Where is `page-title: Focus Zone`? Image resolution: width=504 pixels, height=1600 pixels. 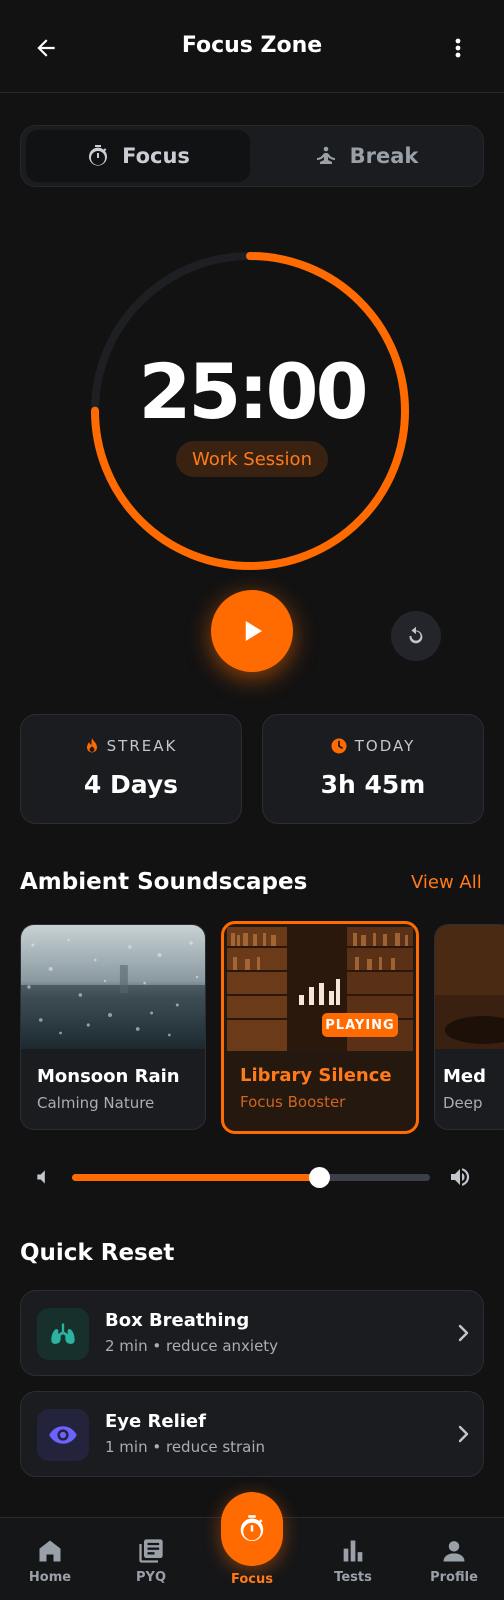
page-title: Focus Zone is located at coordinates (252, 45).